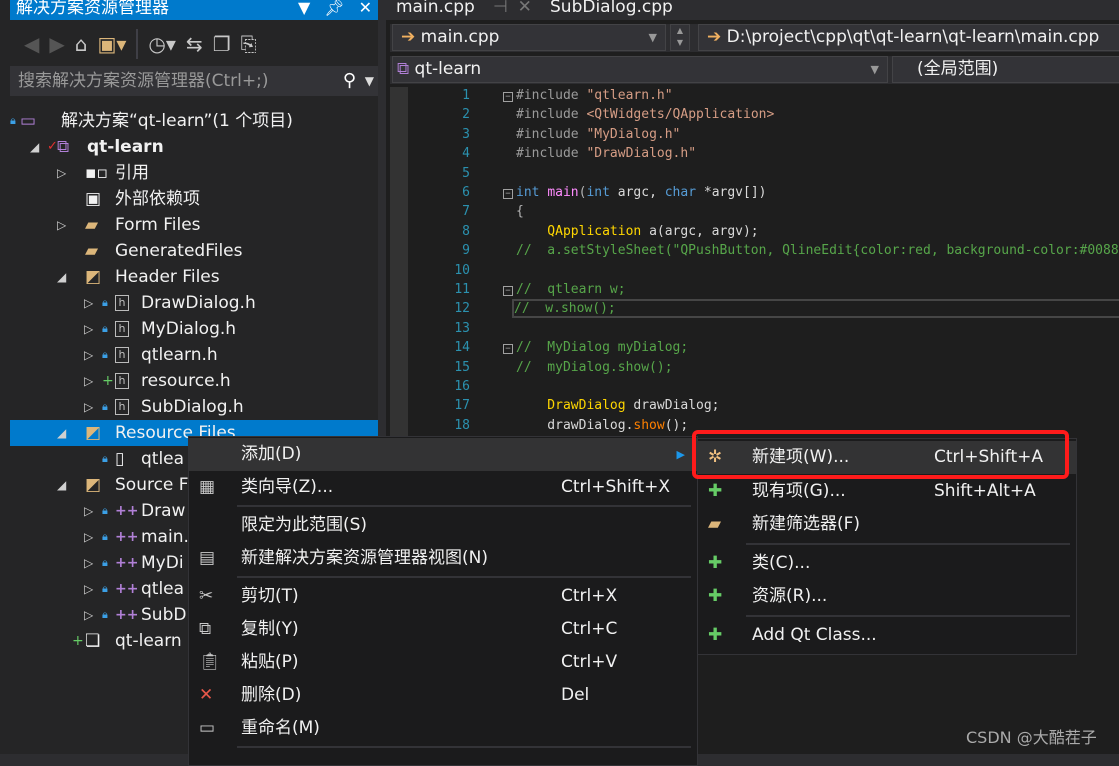  I want to click on tree-item: ▷ 🔒︎ h MyDialog.h, so click(194, 329).